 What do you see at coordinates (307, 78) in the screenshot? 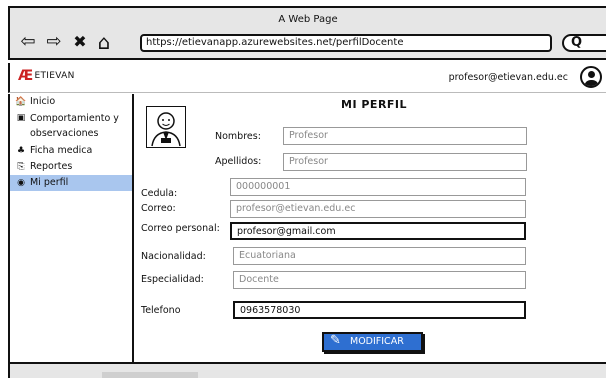
I see `app-header: ÆETIEVAN profesor@etievan.edu.ec` at bounding box center [307, 78].